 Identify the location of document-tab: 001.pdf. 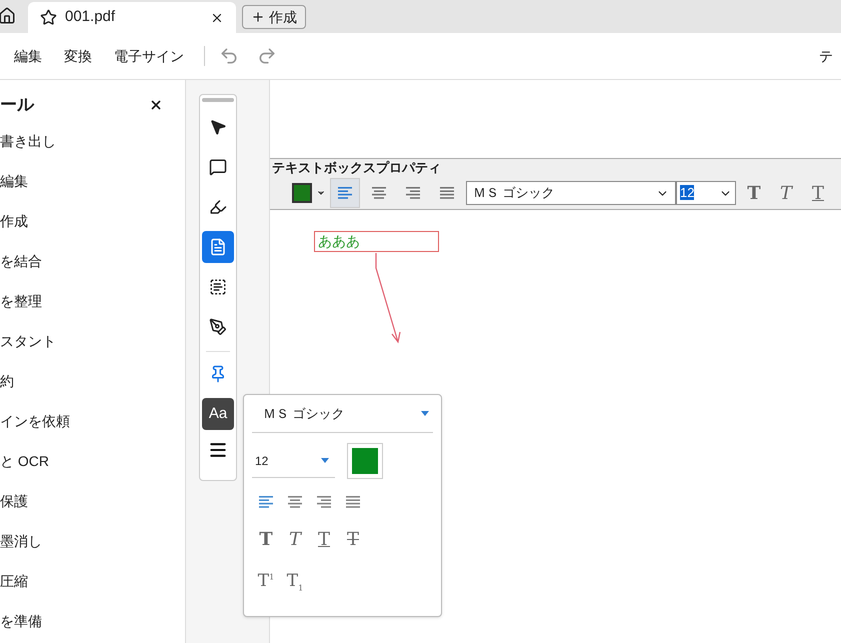
(132, 17).